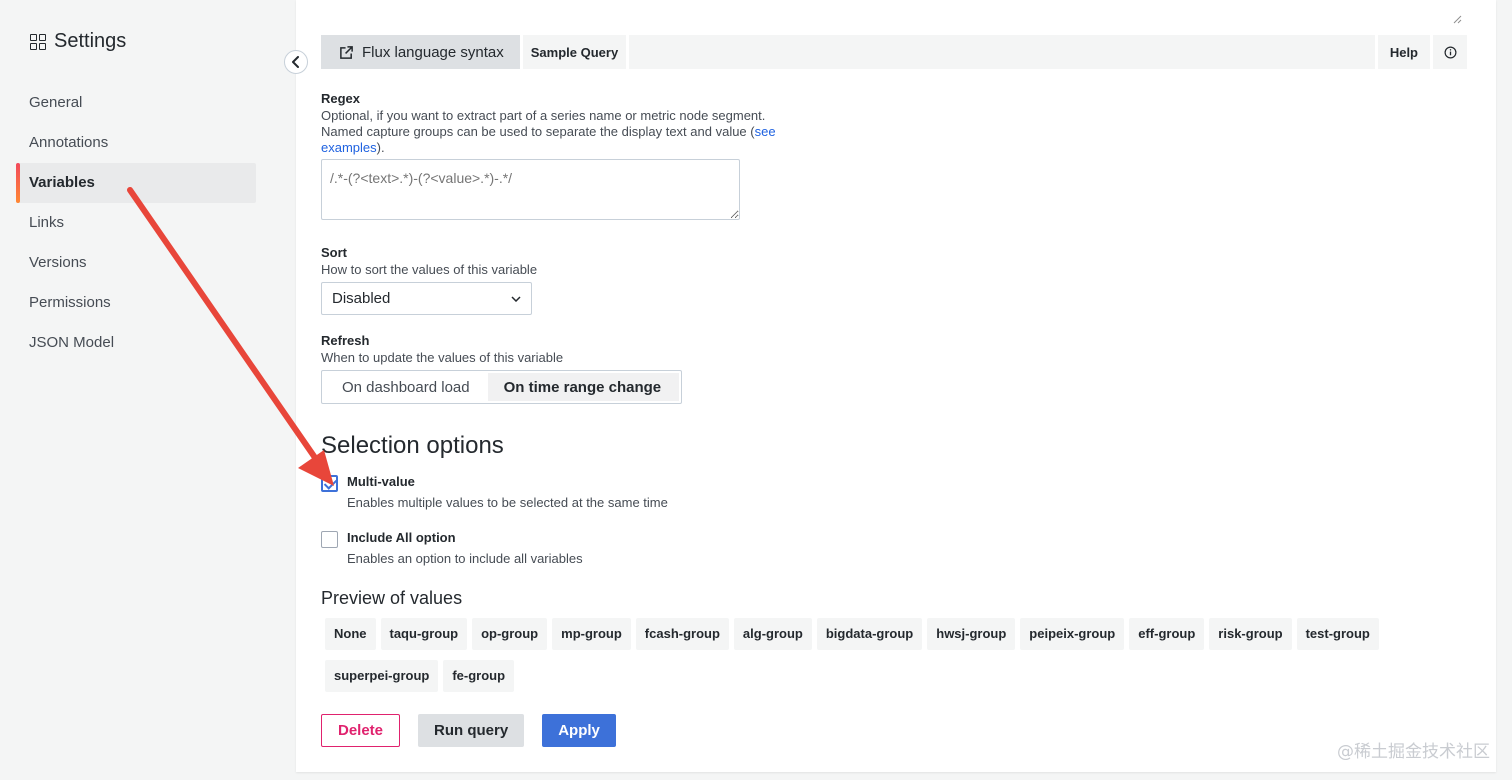  Describe the element at coordinates (361, 298) in the screenshot. I see `sort-selected-value: Disabled` at that location.